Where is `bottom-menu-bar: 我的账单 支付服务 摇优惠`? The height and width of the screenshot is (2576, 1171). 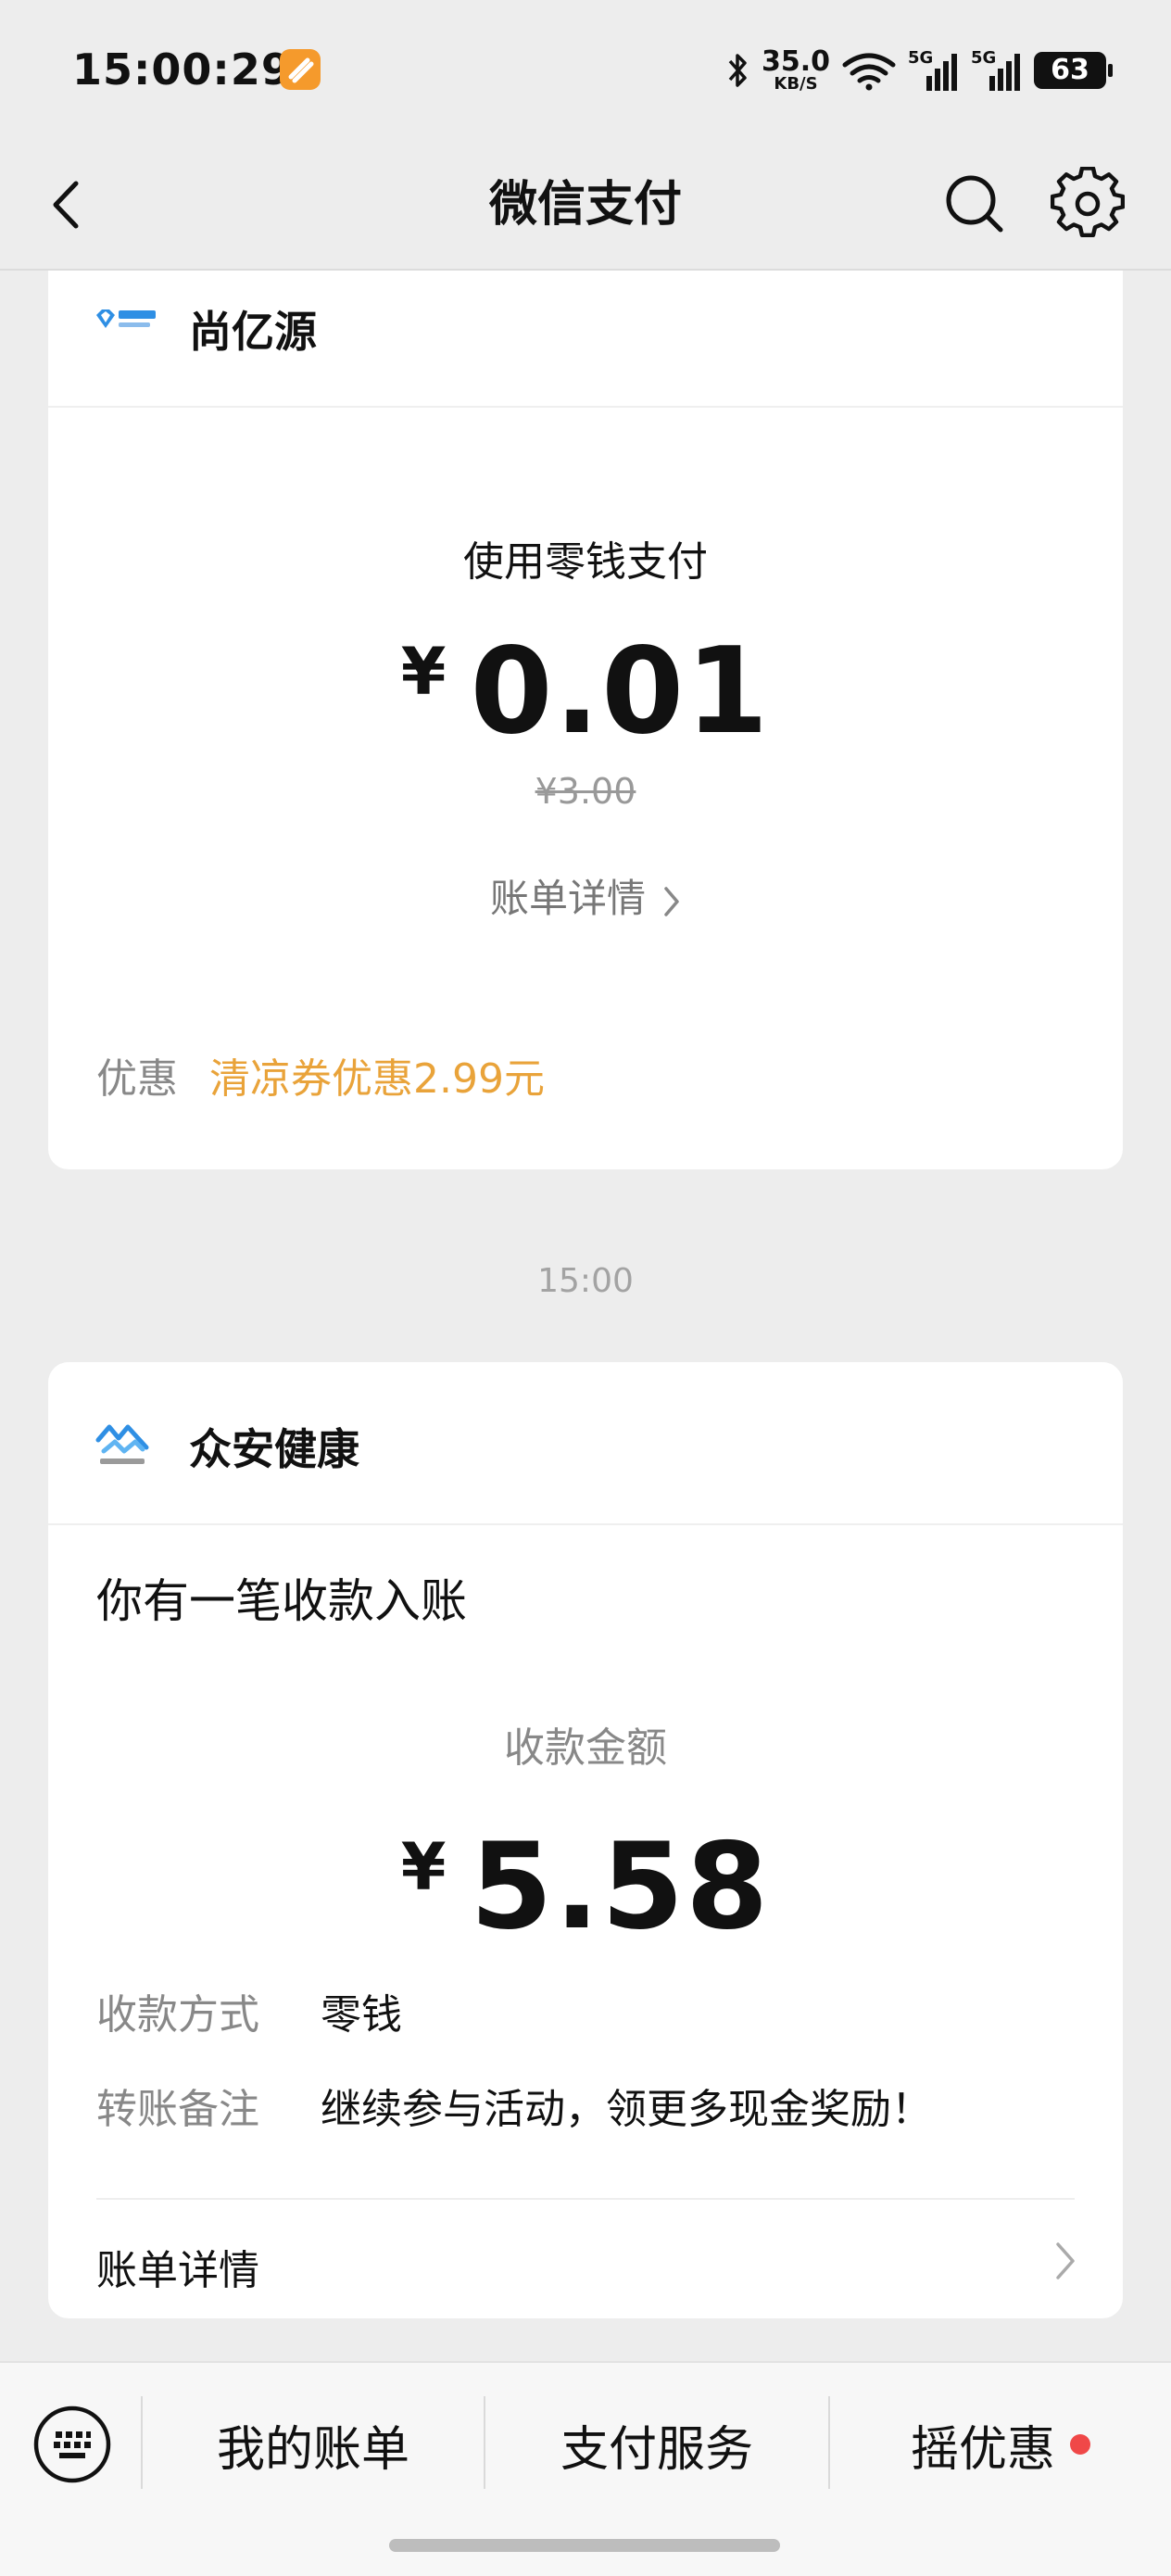 bottom-menu-bar: 我的账单 支付服务 摇优惠 is located at coordinates (585, 2468).